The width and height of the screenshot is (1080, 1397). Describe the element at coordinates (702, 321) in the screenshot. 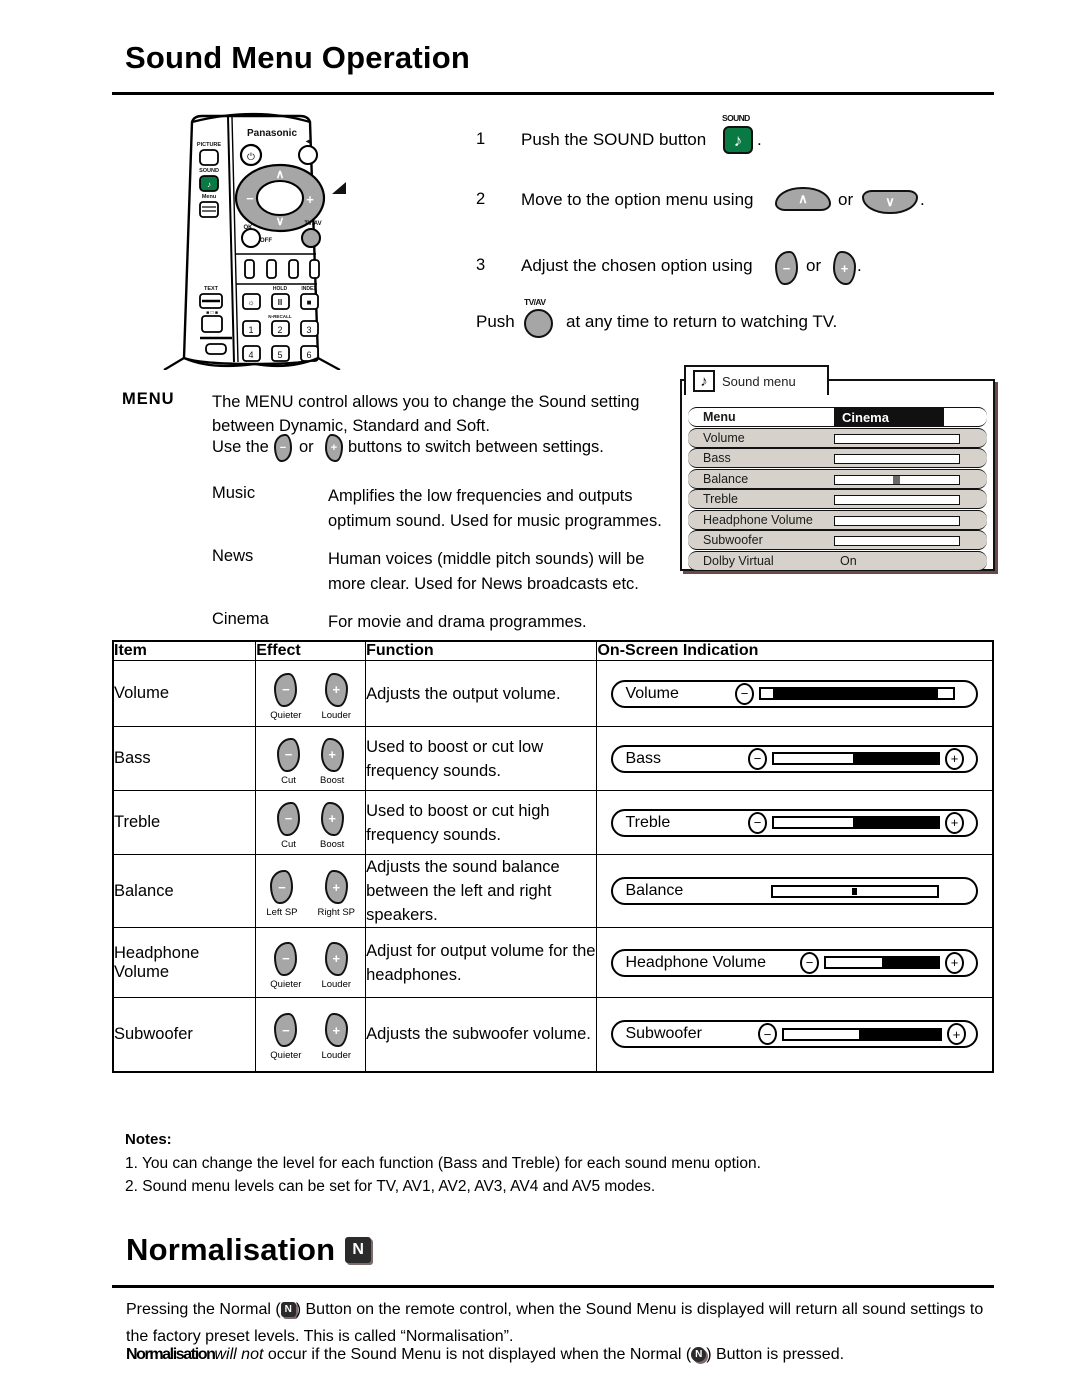

I see `push-line-after: at any time to return to watching TV.` at that location.